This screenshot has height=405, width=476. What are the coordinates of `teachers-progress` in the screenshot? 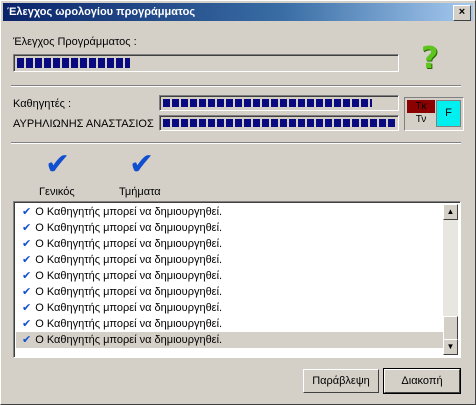 It's located at (279, 103).